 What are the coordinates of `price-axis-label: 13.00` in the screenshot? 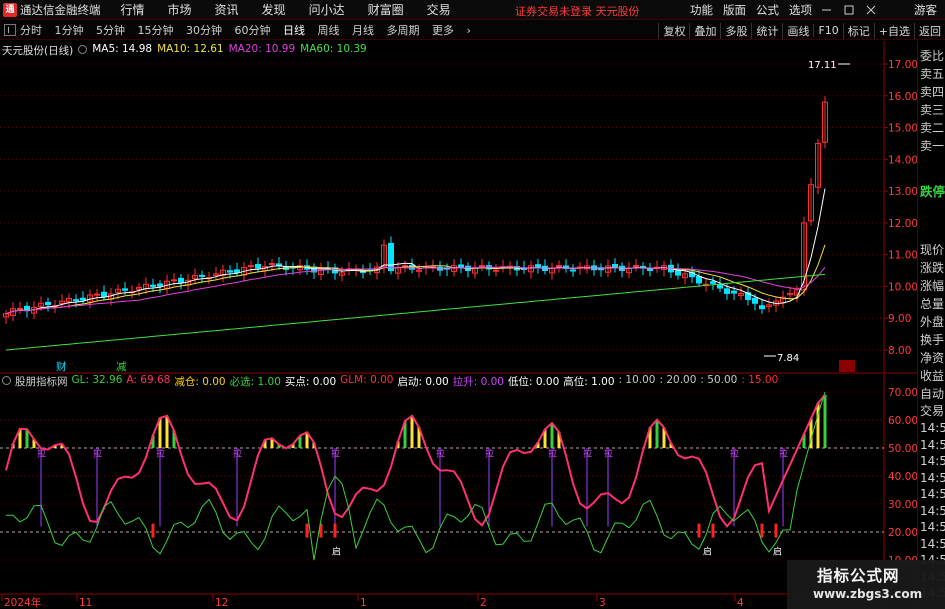 It's located at (902, 192).